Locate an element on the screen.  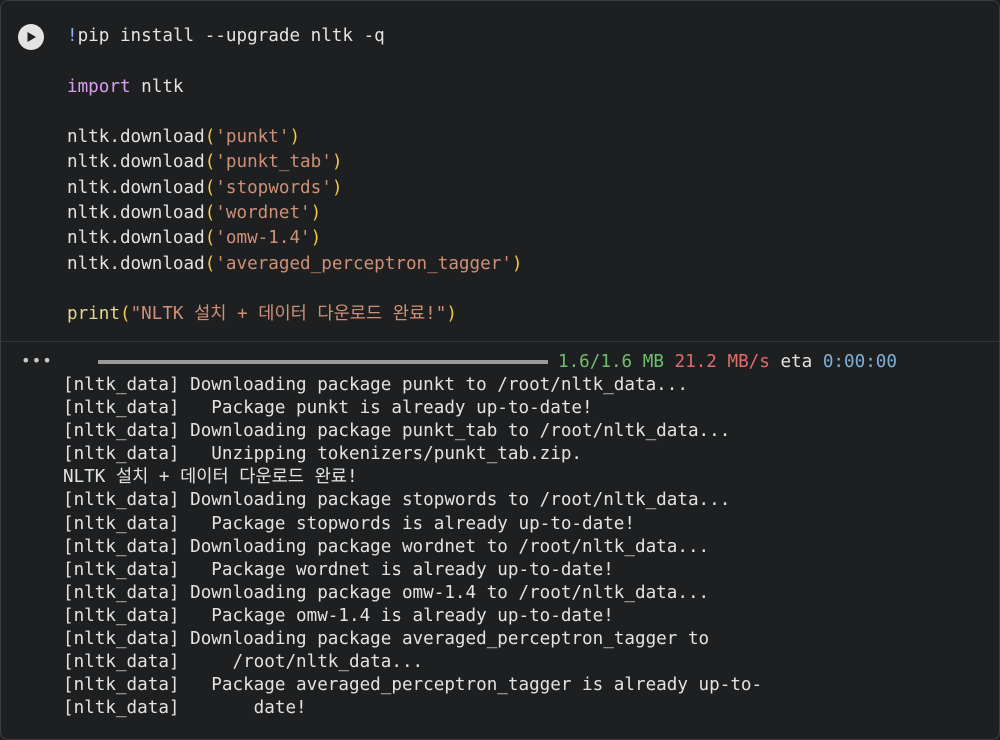
code-line: print("NLTK 설치 + 데이터 다운로드 완료!") is located at coordinates (523, 314).